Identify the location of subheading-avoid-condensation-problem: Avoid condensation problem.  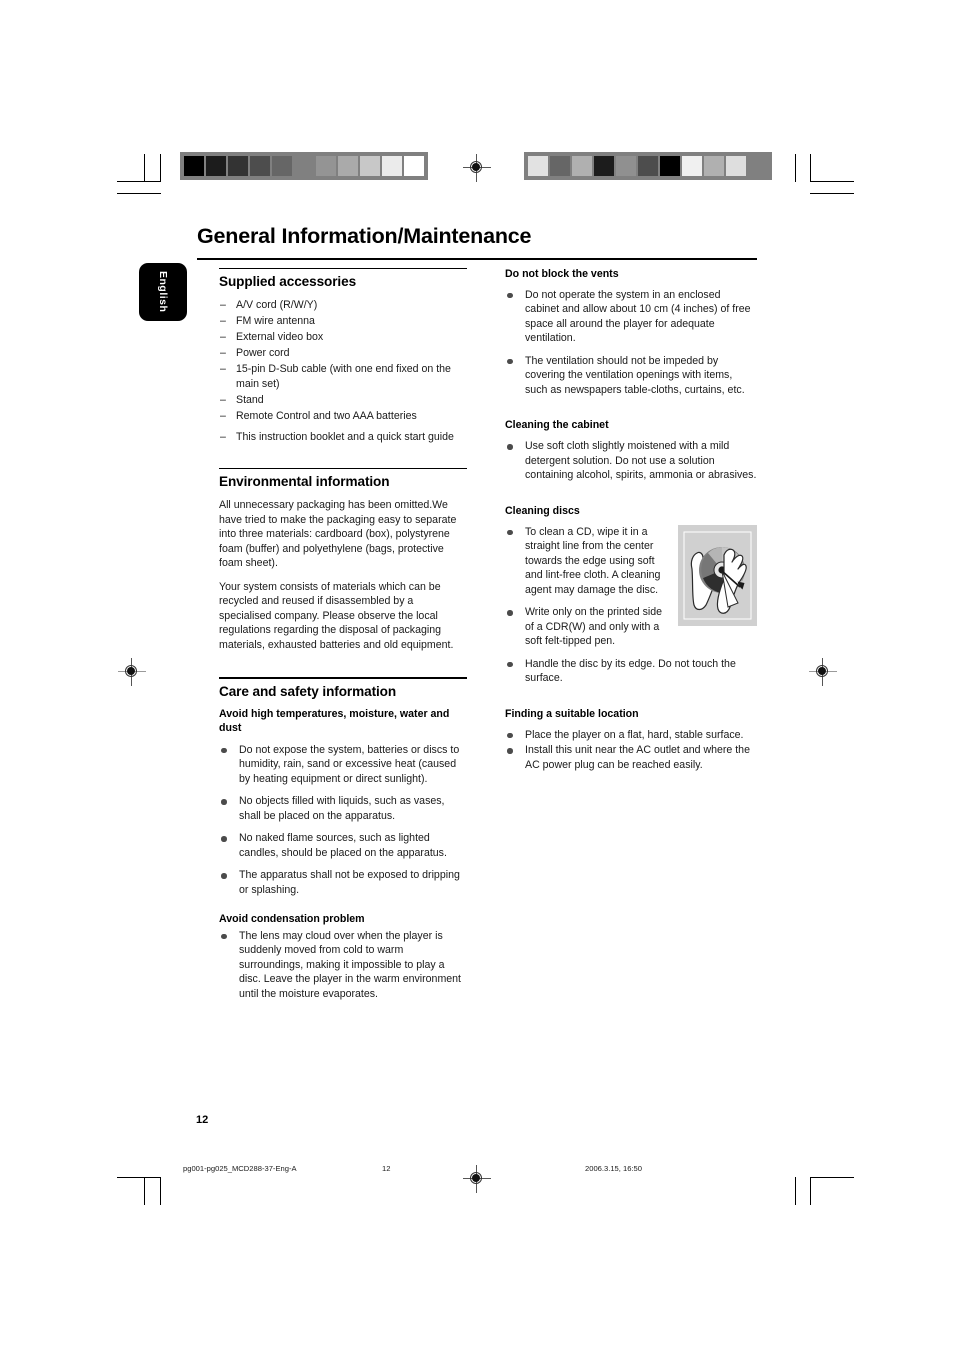
(292, 919).